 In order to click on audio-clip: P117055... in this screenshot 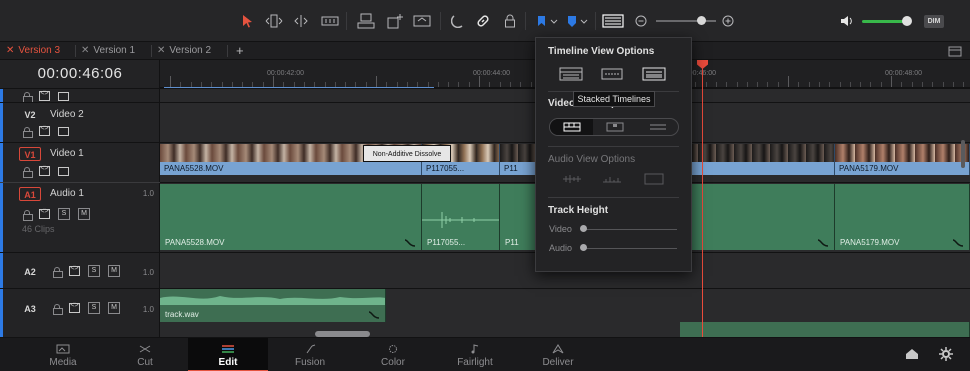, I will do `click(461, 217)`.